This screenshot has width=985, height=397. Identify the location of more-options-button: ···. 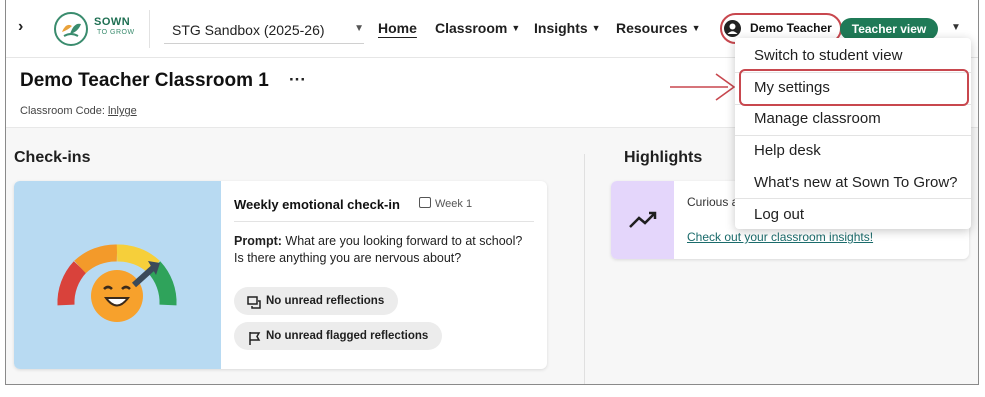
(297, 80).